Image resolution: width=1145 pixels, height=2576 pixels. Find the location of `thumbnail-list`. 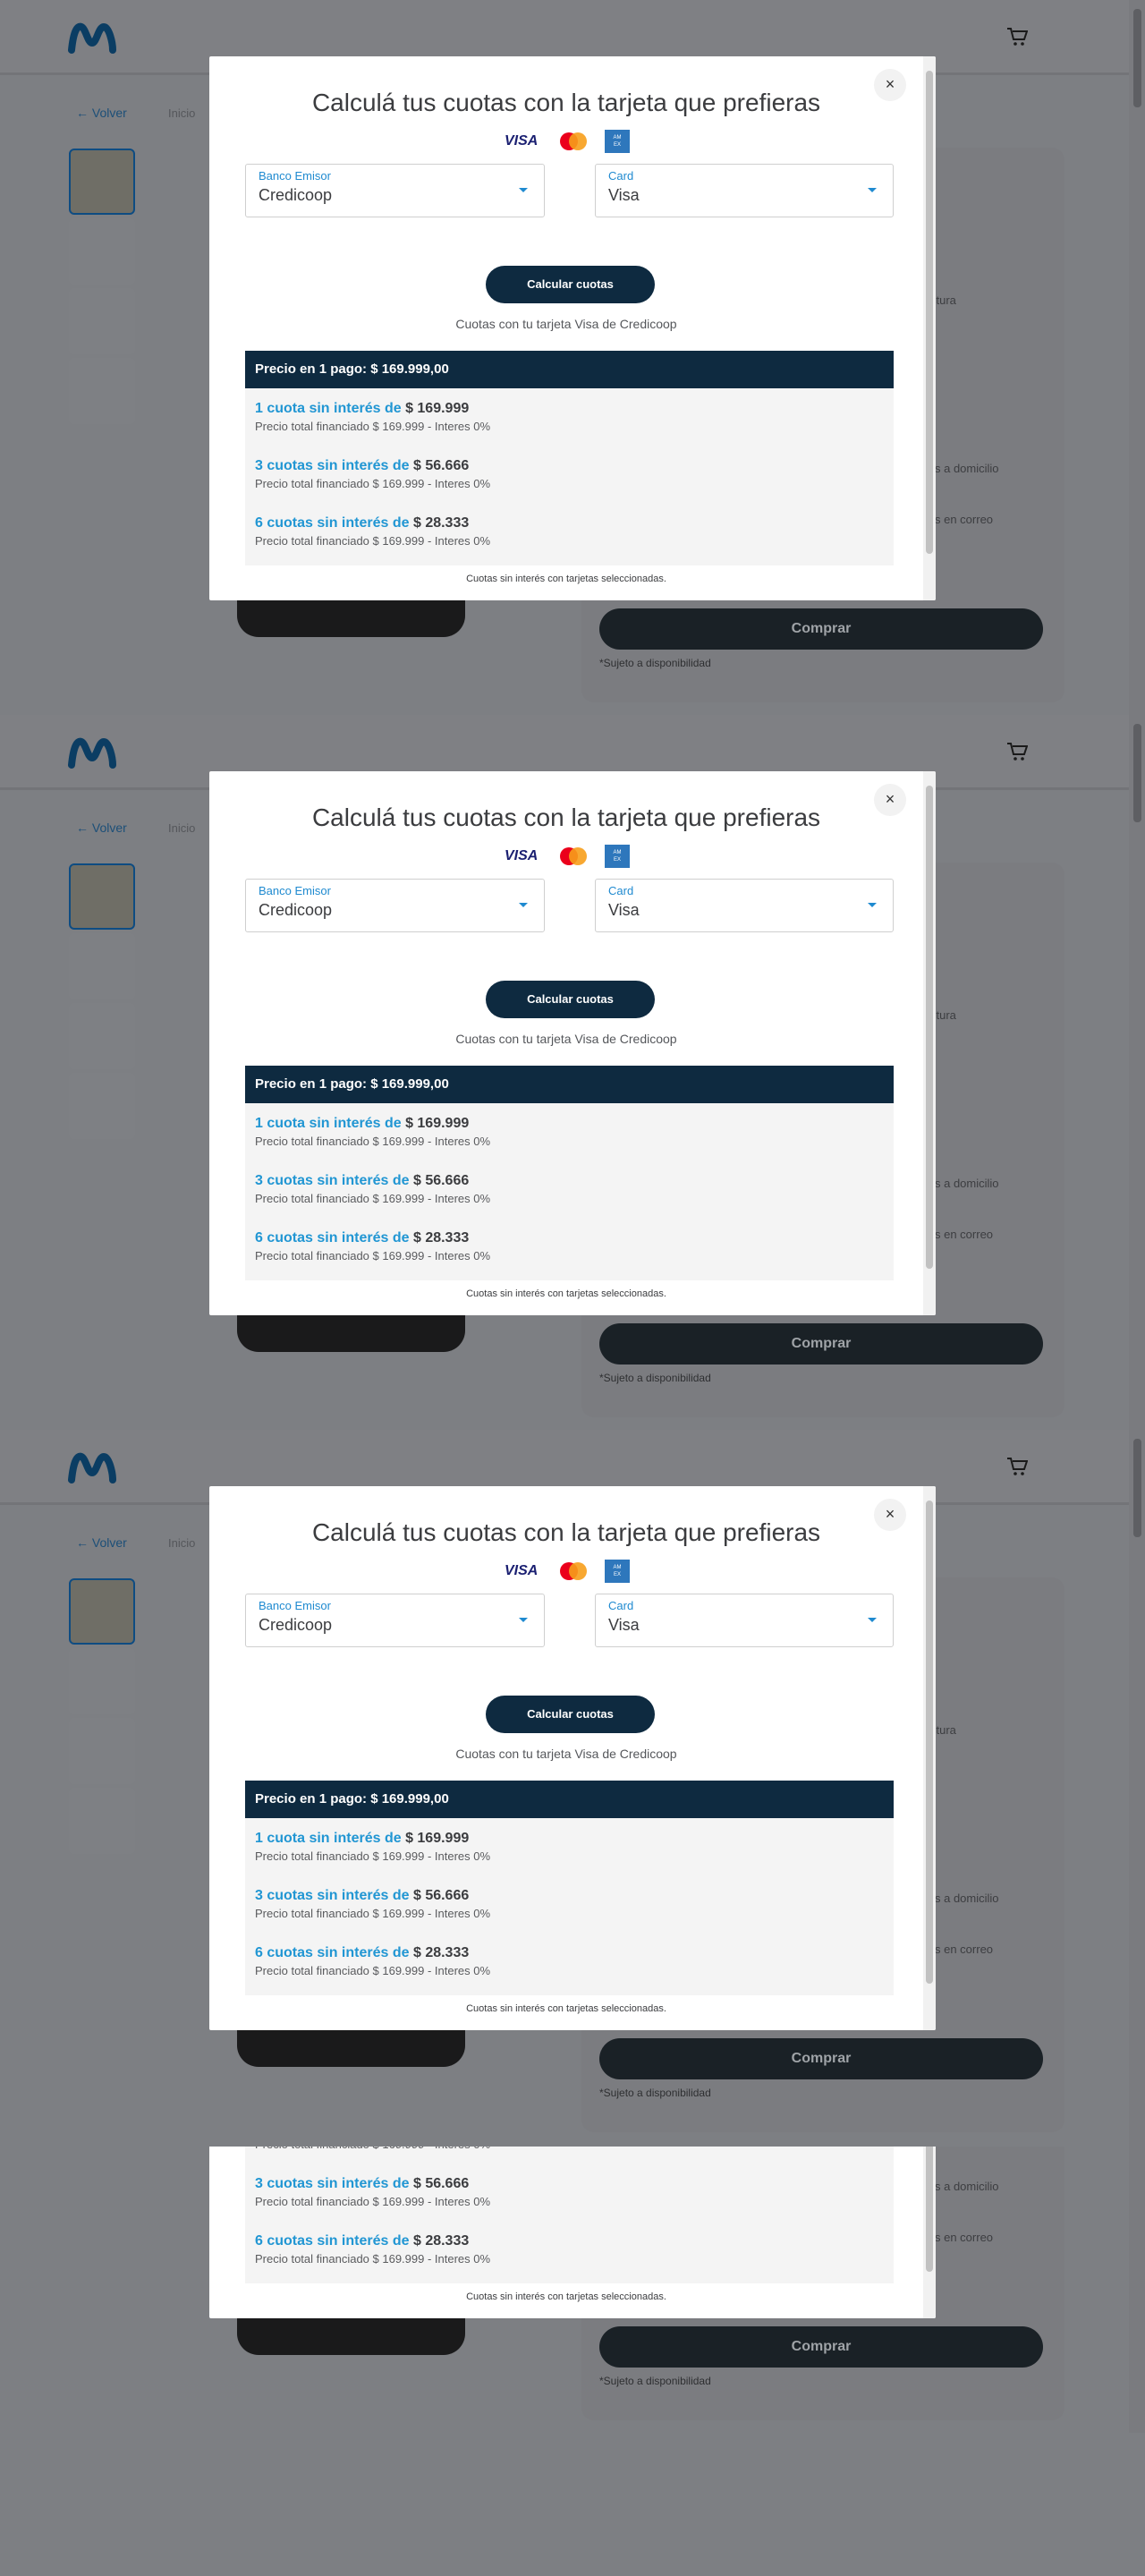

thumbnail-list is located at coordinates (102, 288).